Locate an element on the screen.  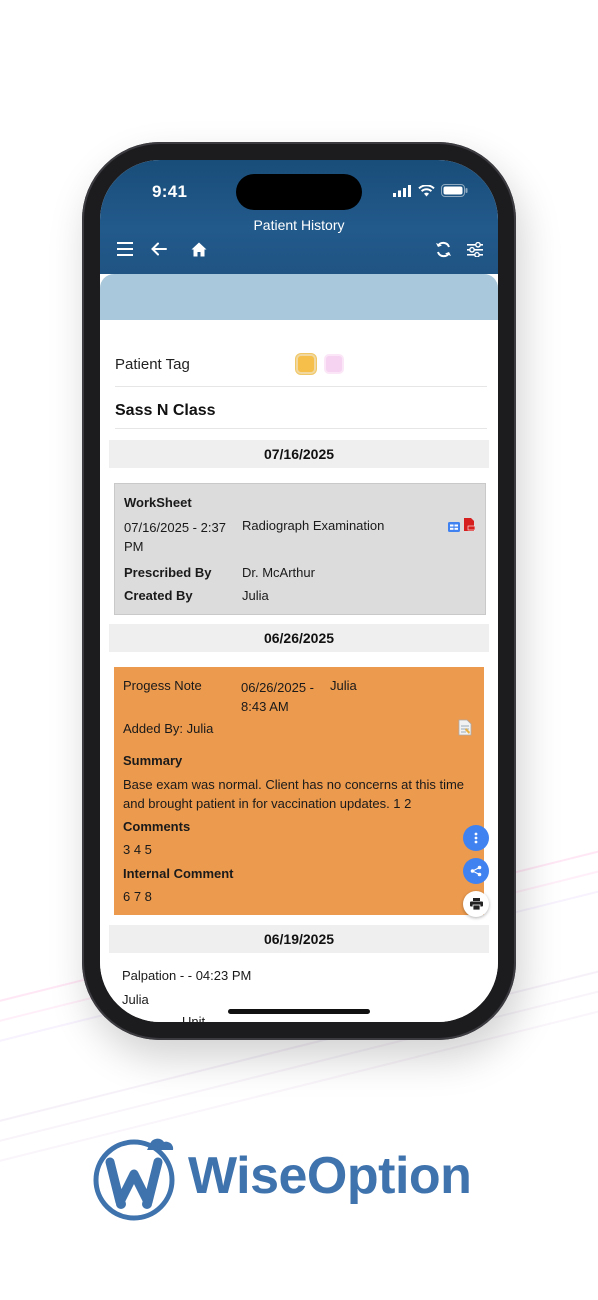
entry-datetime: 07/16/2025 - 2:37 PM is located at coordinates (175, 537).